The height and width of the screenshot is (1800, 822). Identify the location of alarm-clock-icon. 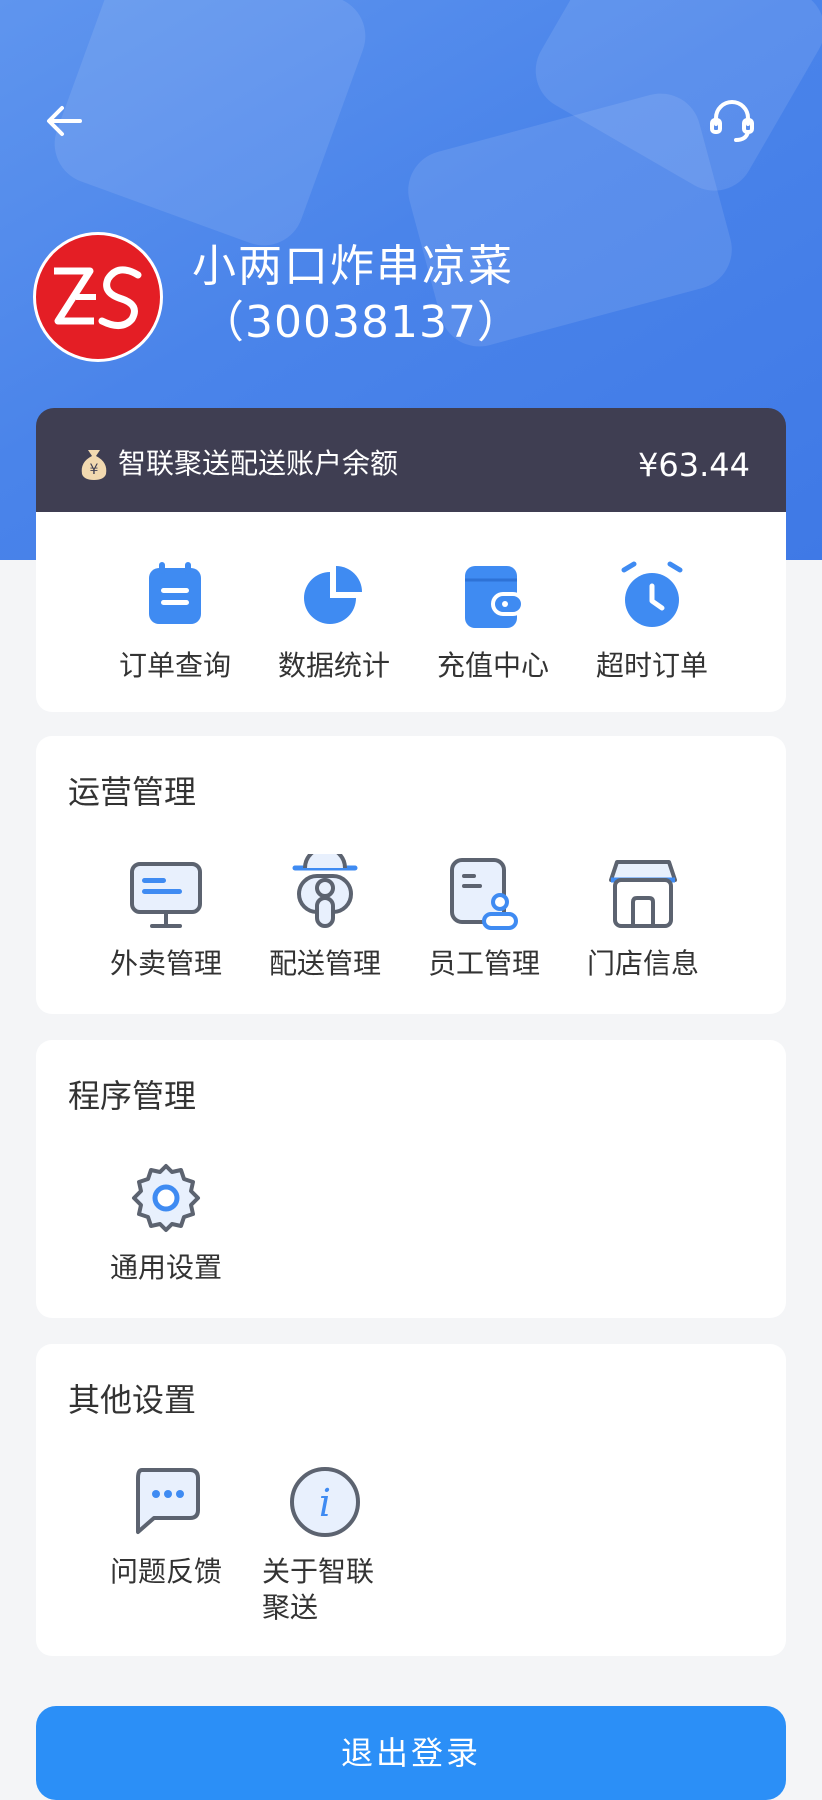
(652, 594).